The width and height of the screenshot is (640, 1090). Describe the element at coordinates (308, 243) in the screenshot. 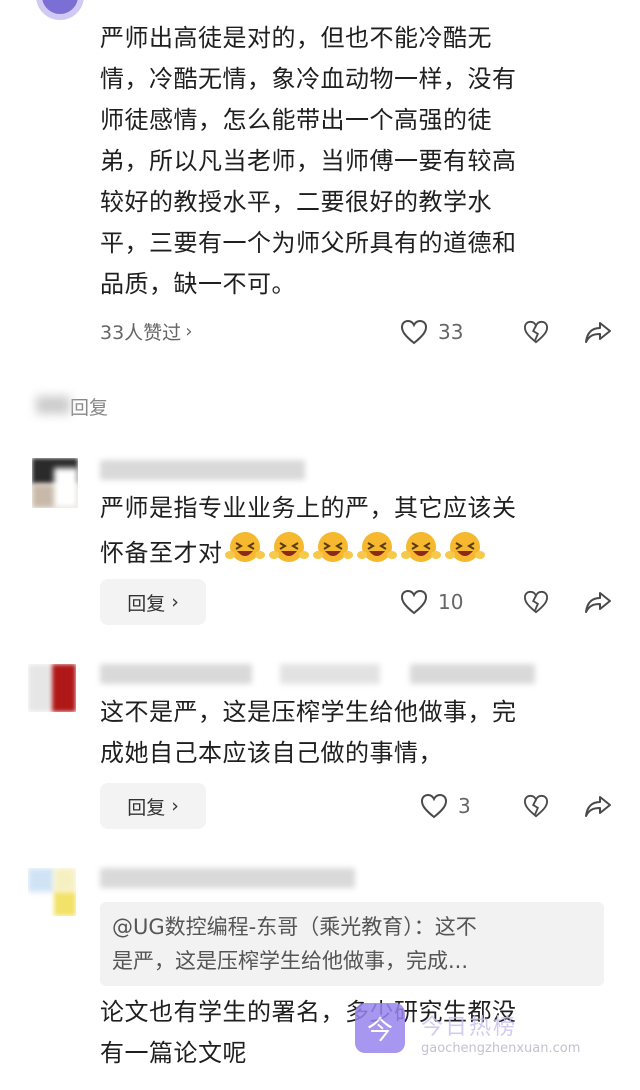

I see `comment-line: 平，三要有一个为师父所具有的道德和` at that location.